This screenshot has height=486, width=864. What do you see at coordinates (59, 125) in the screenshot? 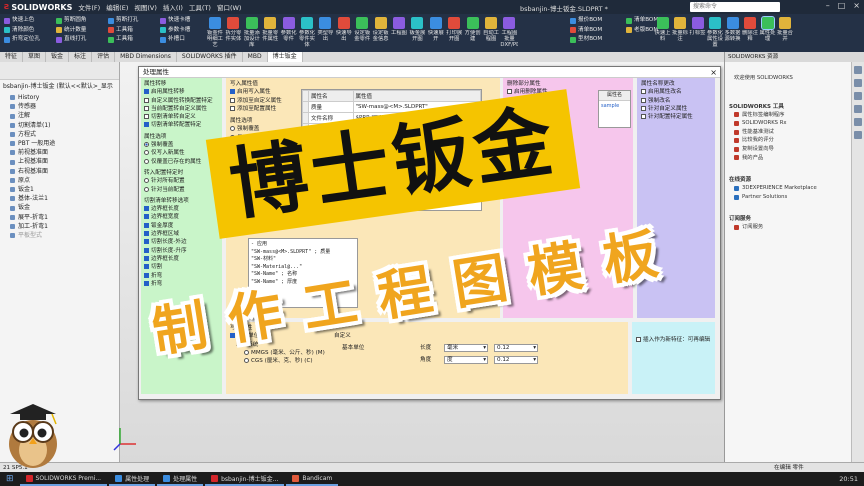
I see `tree-item: 切割清单(1)` at bounding box center [59, 125].